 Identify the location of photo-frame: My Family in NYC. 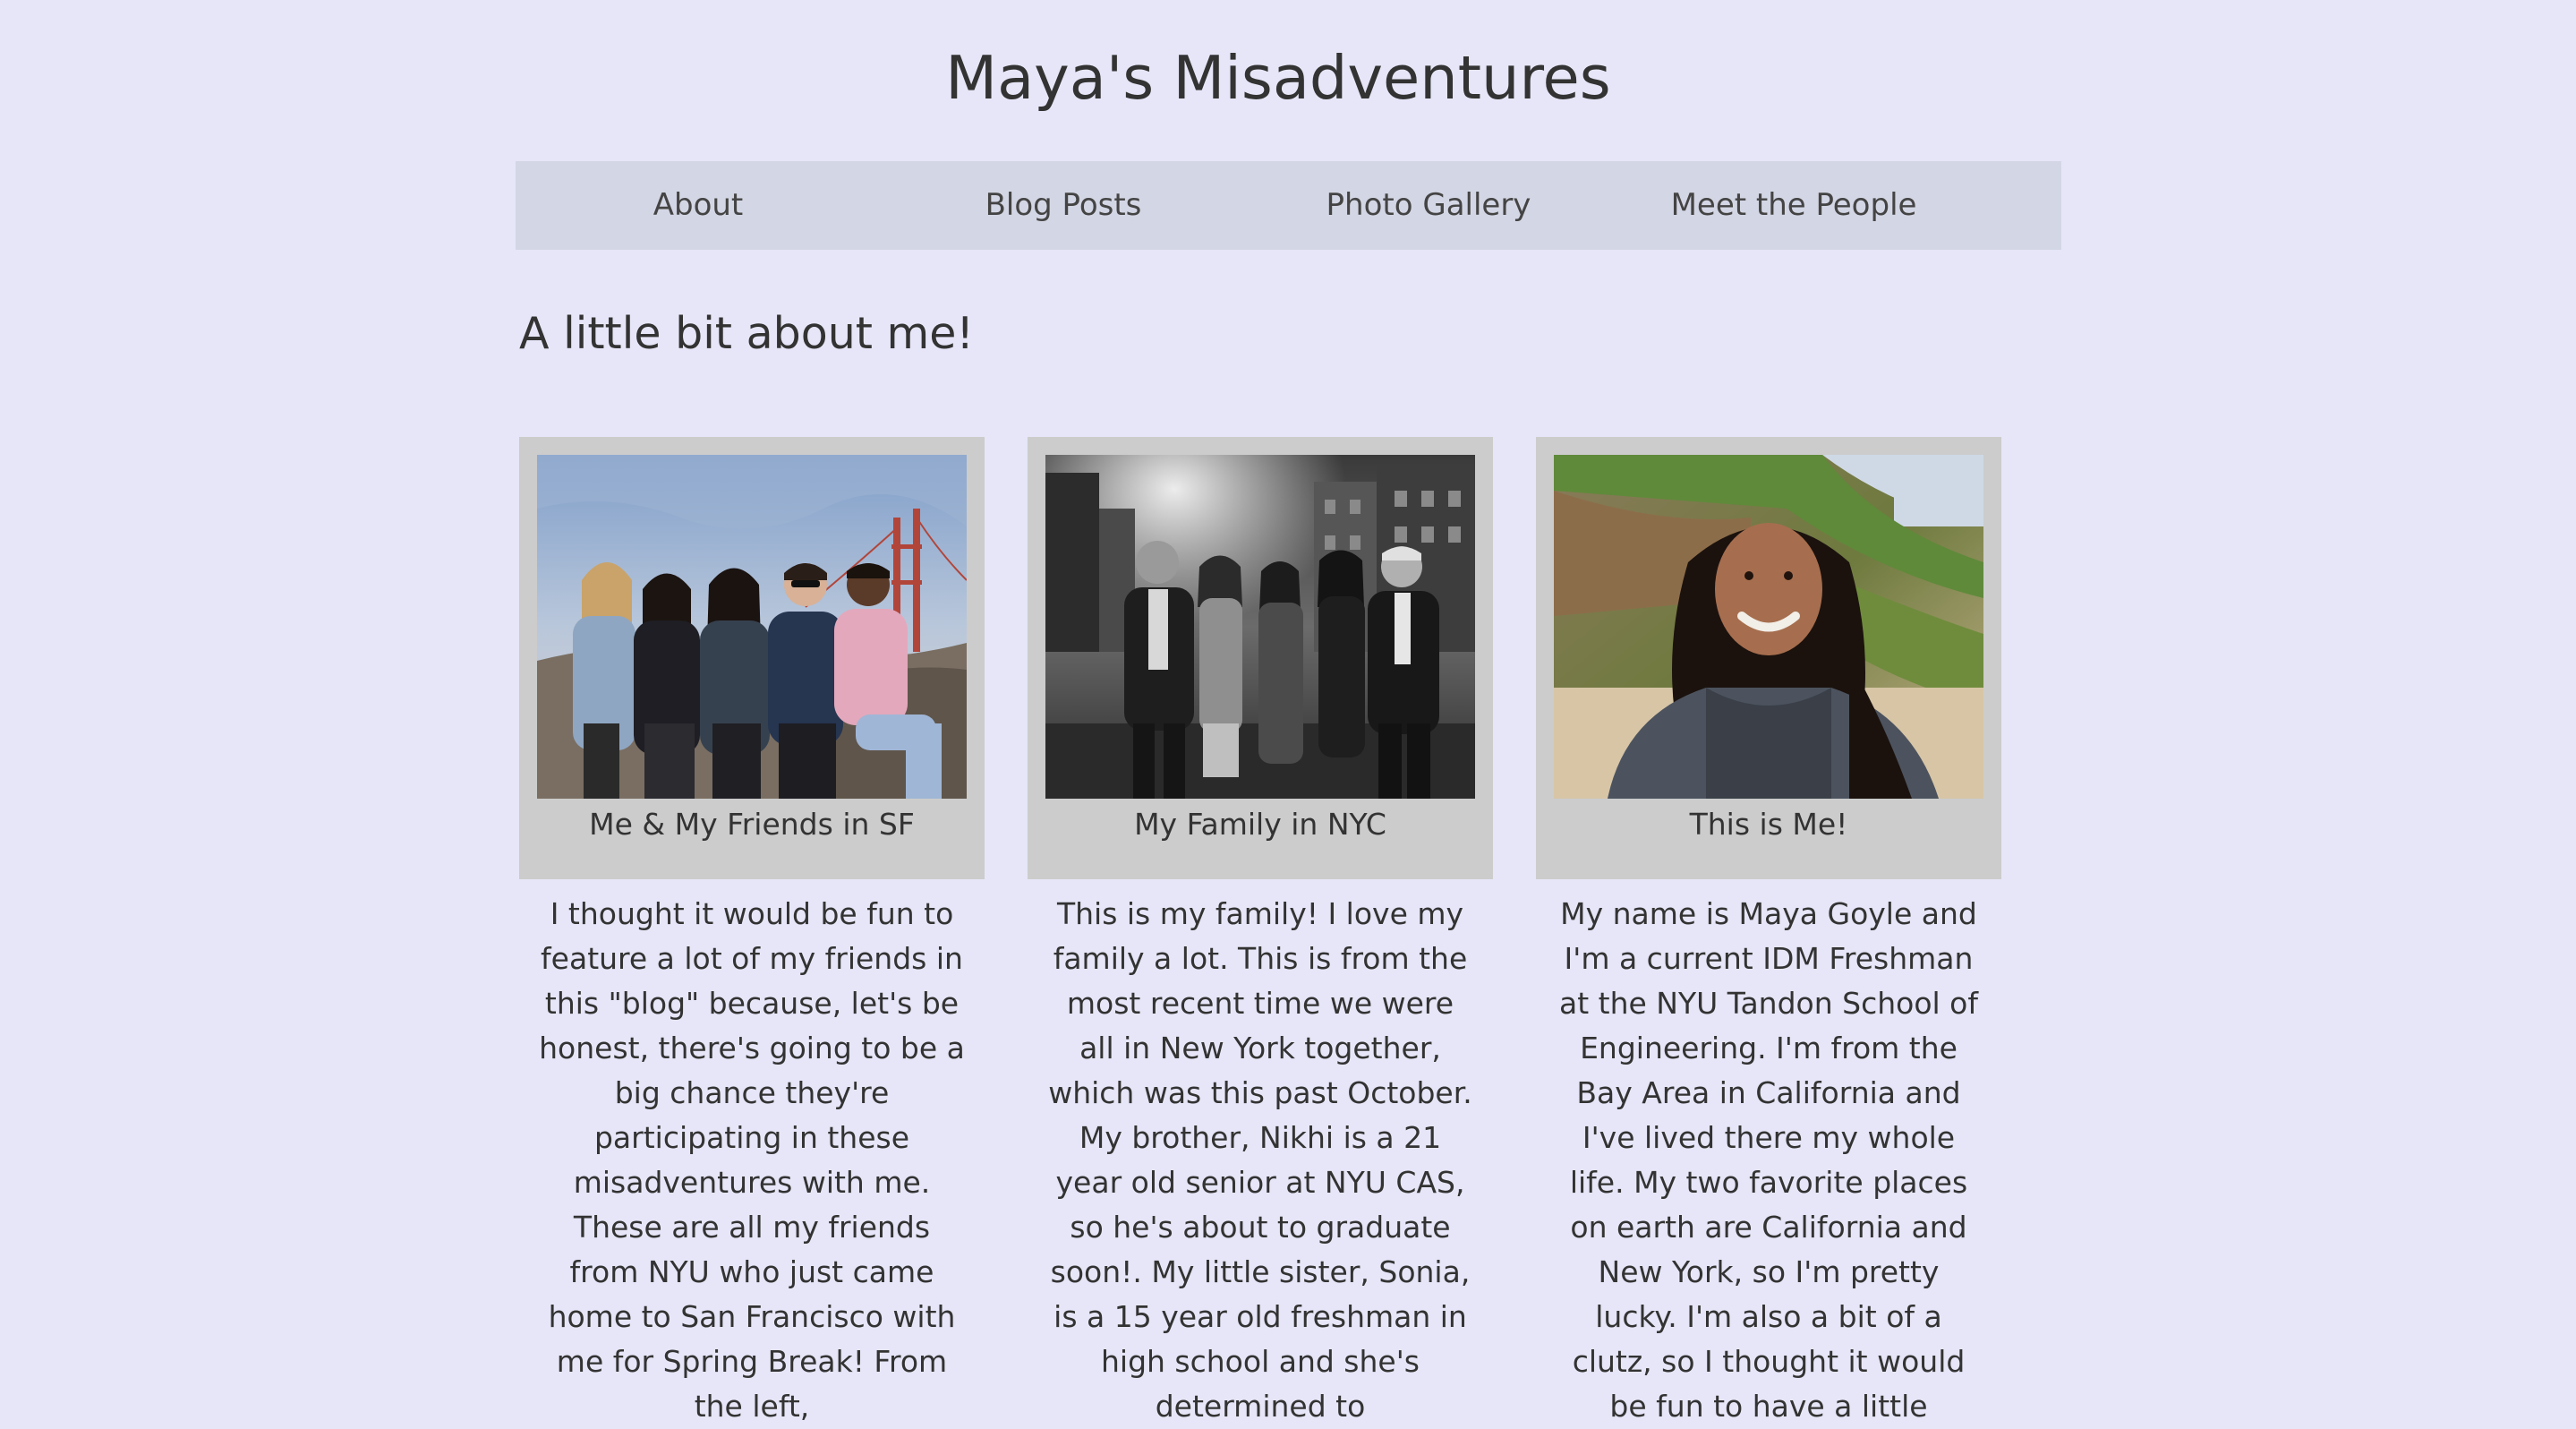
(1260, 658).